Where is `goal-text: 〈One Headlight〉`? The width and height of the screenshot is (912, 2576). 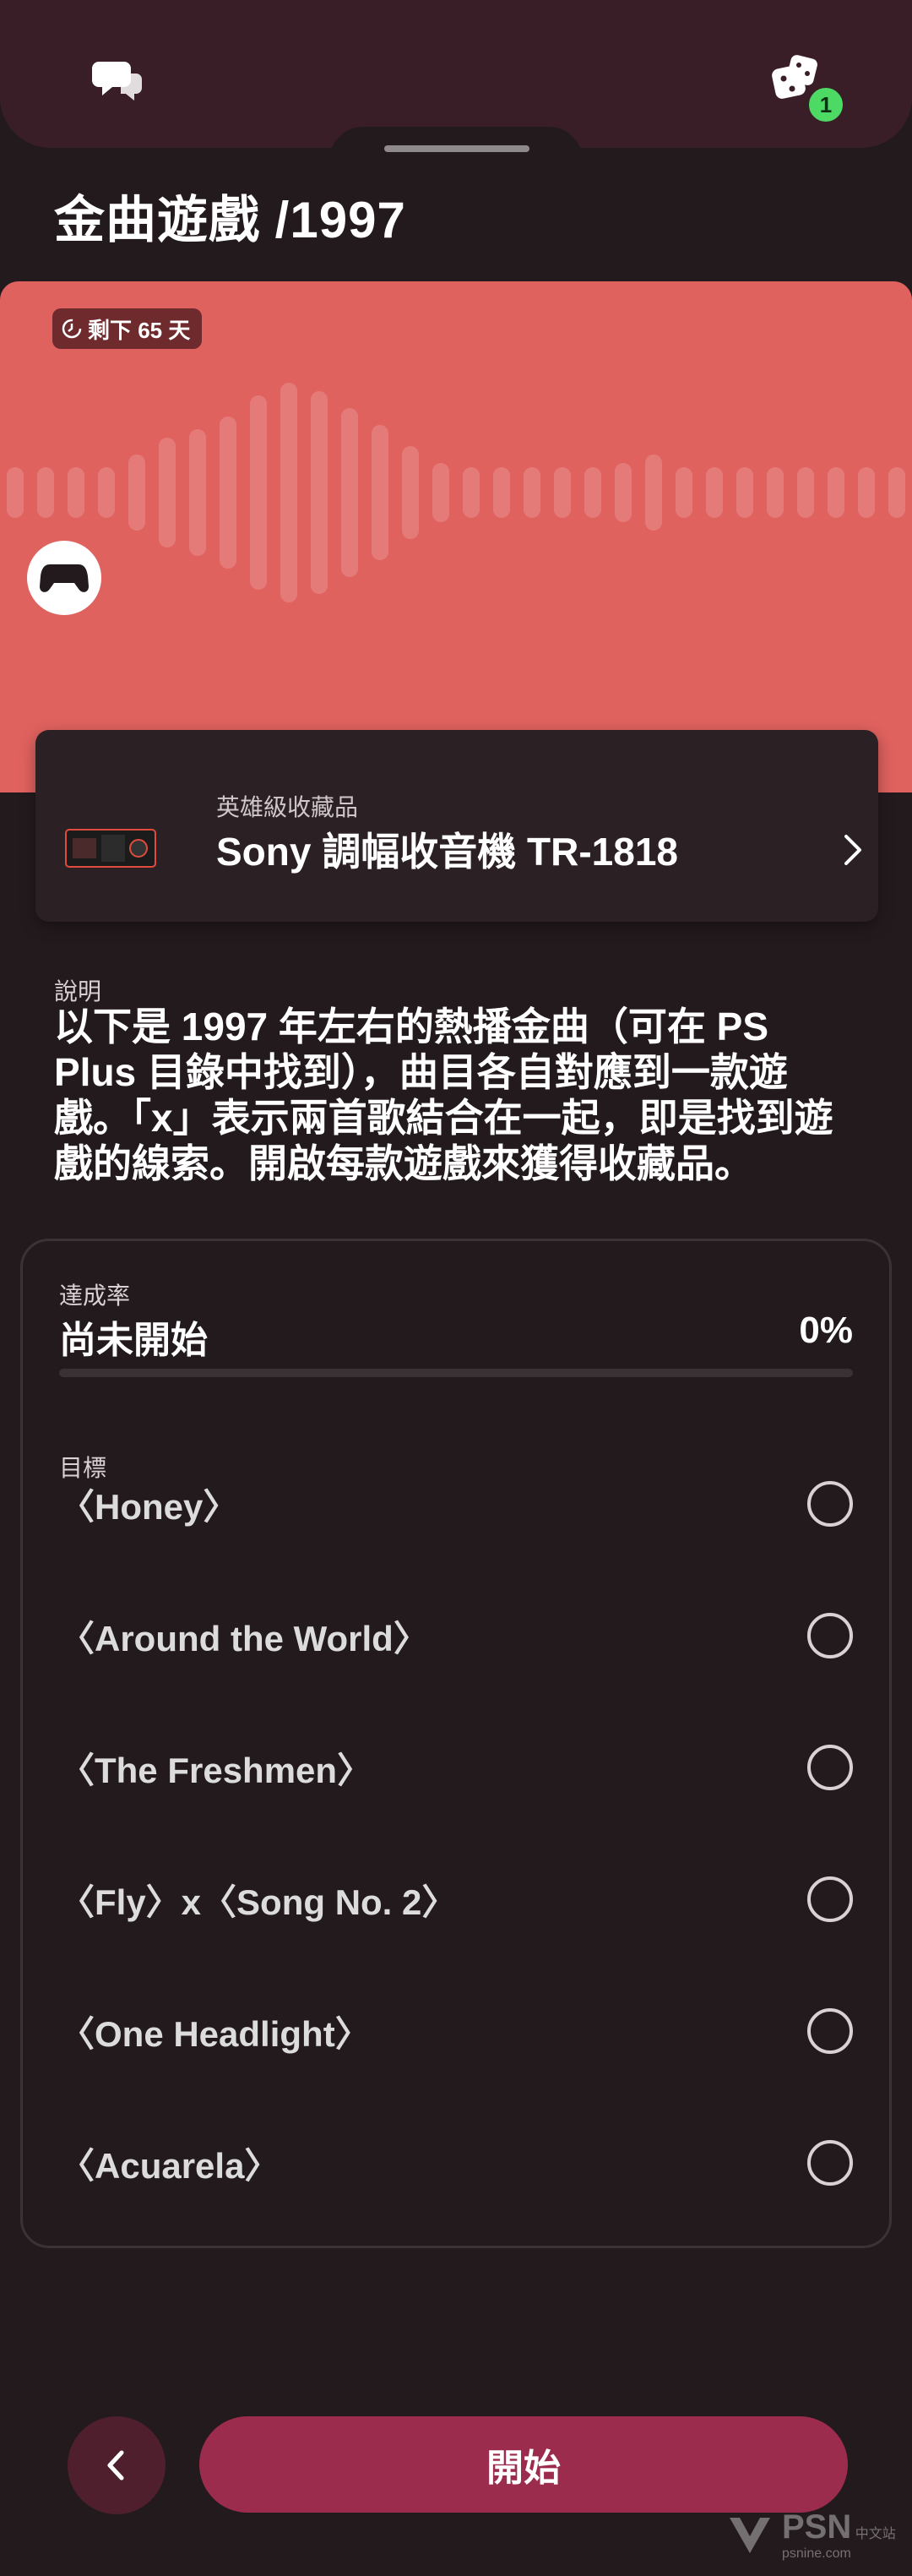 goal-text: 〈One Headlight〉 is located at coordinates (215, 2033).